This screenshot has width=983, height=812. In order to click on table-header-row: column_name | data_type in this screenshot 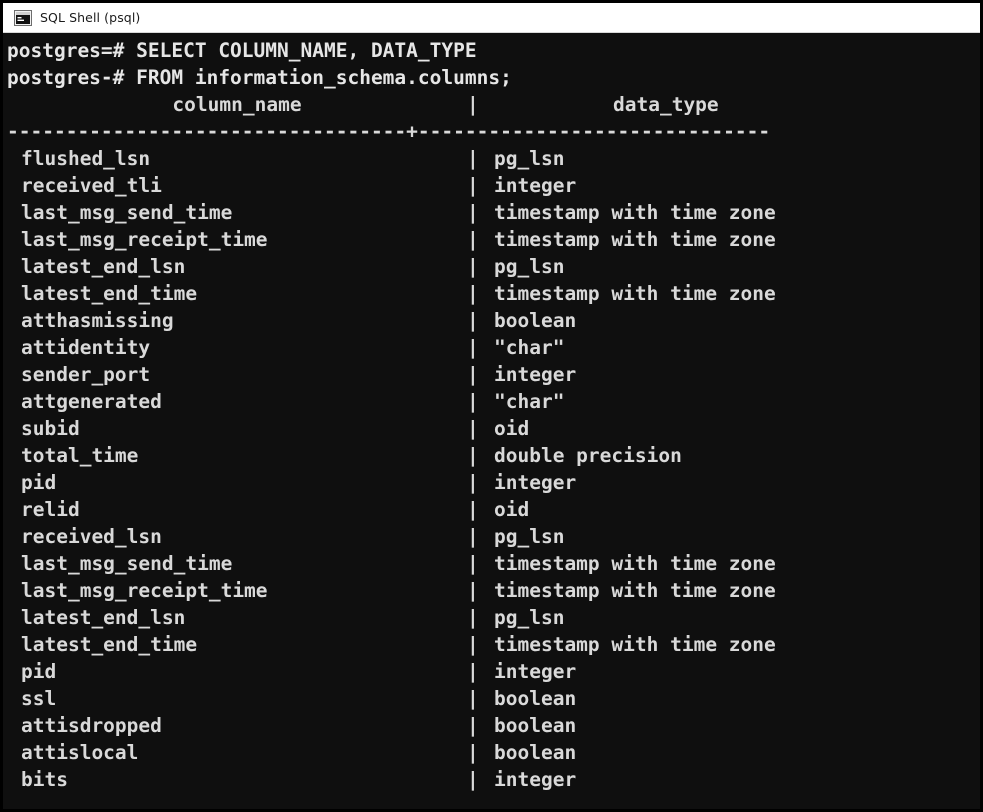, I will do `click(493, 104)`.